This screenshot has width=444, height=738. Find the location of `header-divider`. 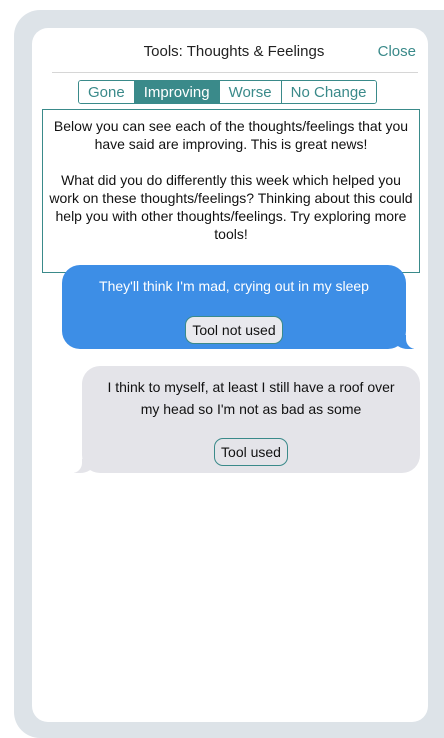

header-divider is located at coordinates (235, 72).